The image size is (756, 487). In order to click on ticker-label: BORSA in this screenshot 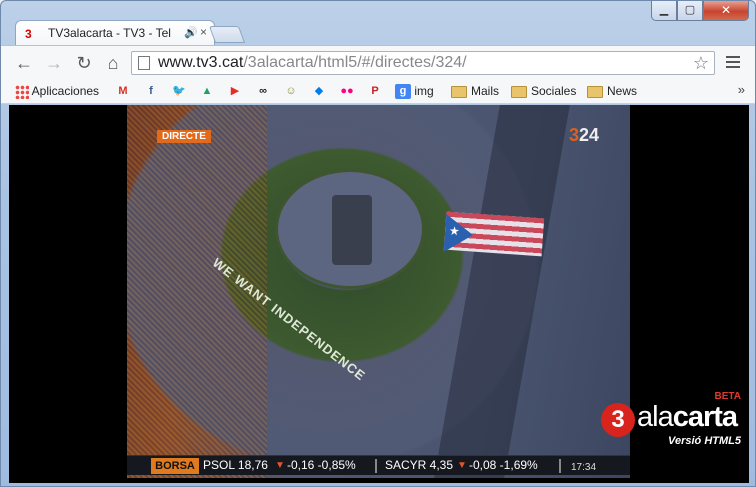, I will do `click(175, 466)`.